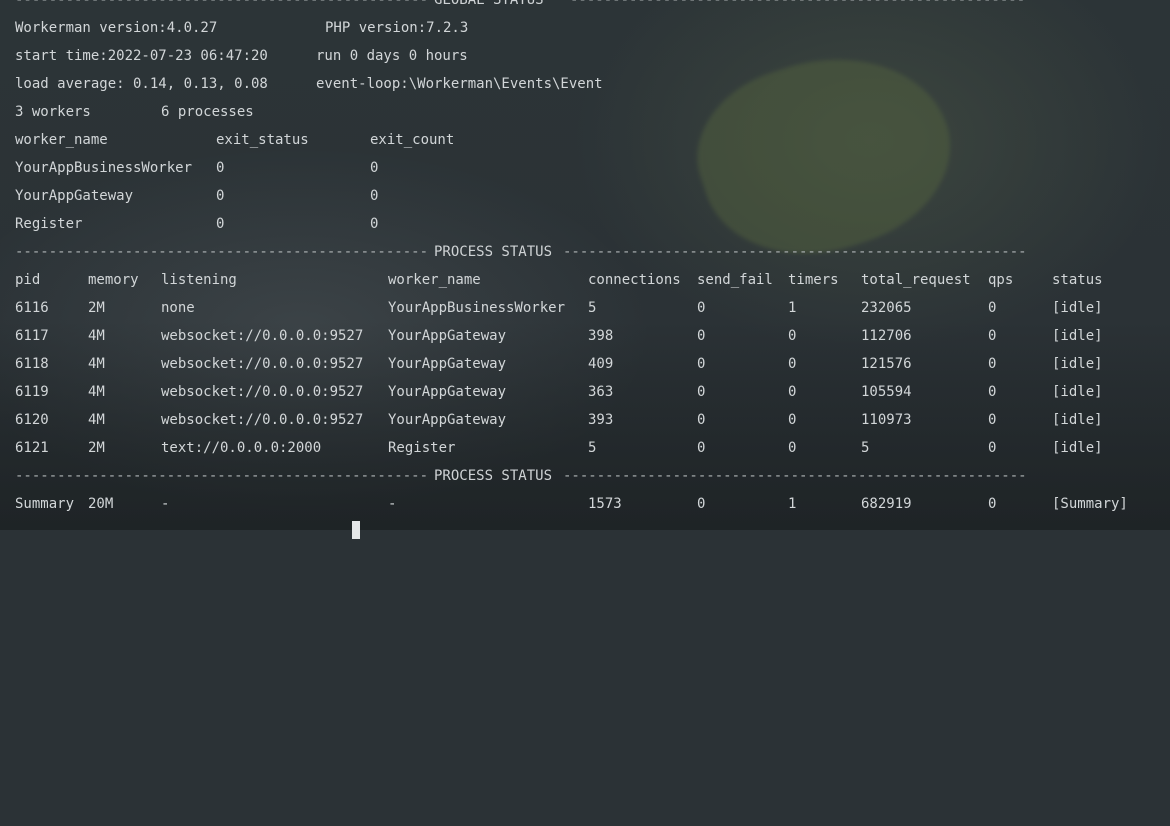 The height and width of the screenshot is (826, 1170). I want to click on table-row: YourAppBusinessWorker 0 0, so click(585, 168).